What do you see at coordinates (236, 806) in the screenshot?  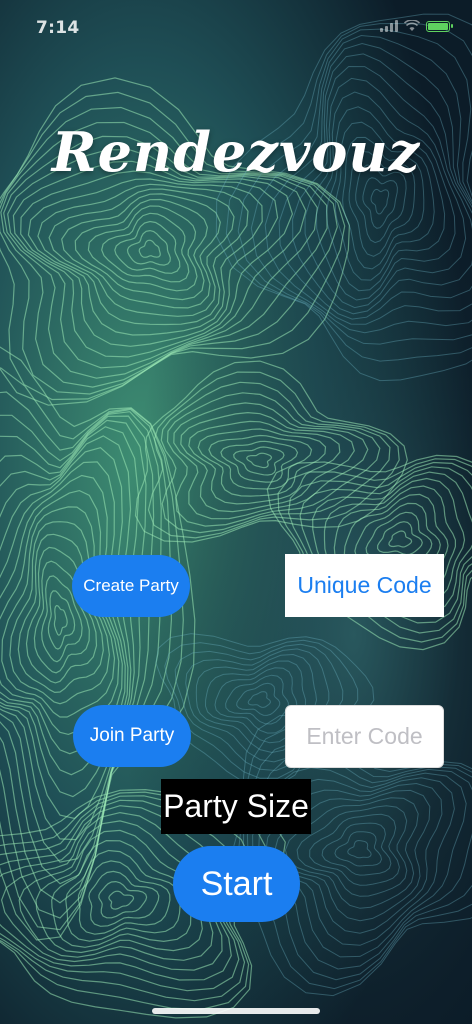 I see `party-size-label: Party Size` at bounding box center [236, 806].